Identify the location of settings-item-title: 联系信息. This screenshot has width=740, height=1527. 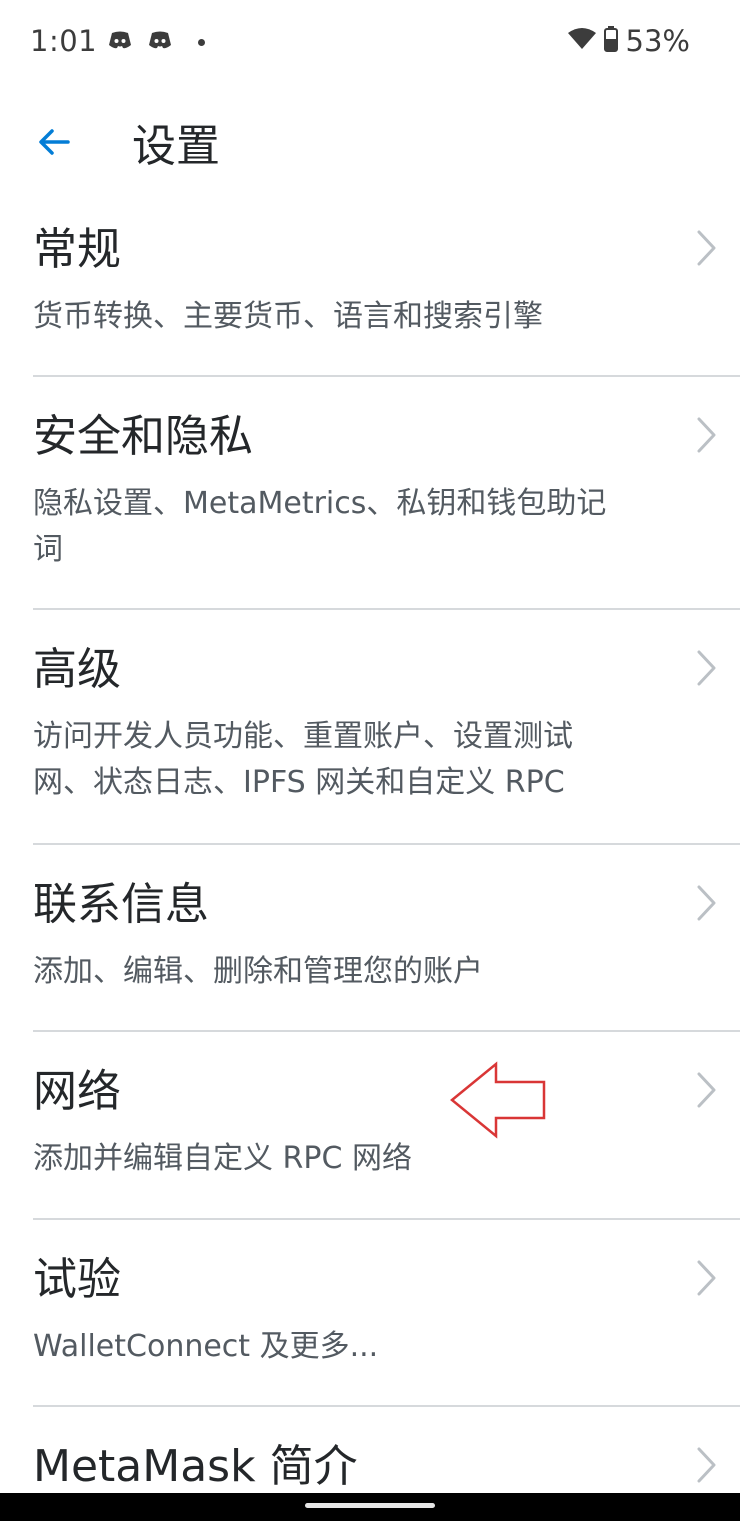
(121, 904).